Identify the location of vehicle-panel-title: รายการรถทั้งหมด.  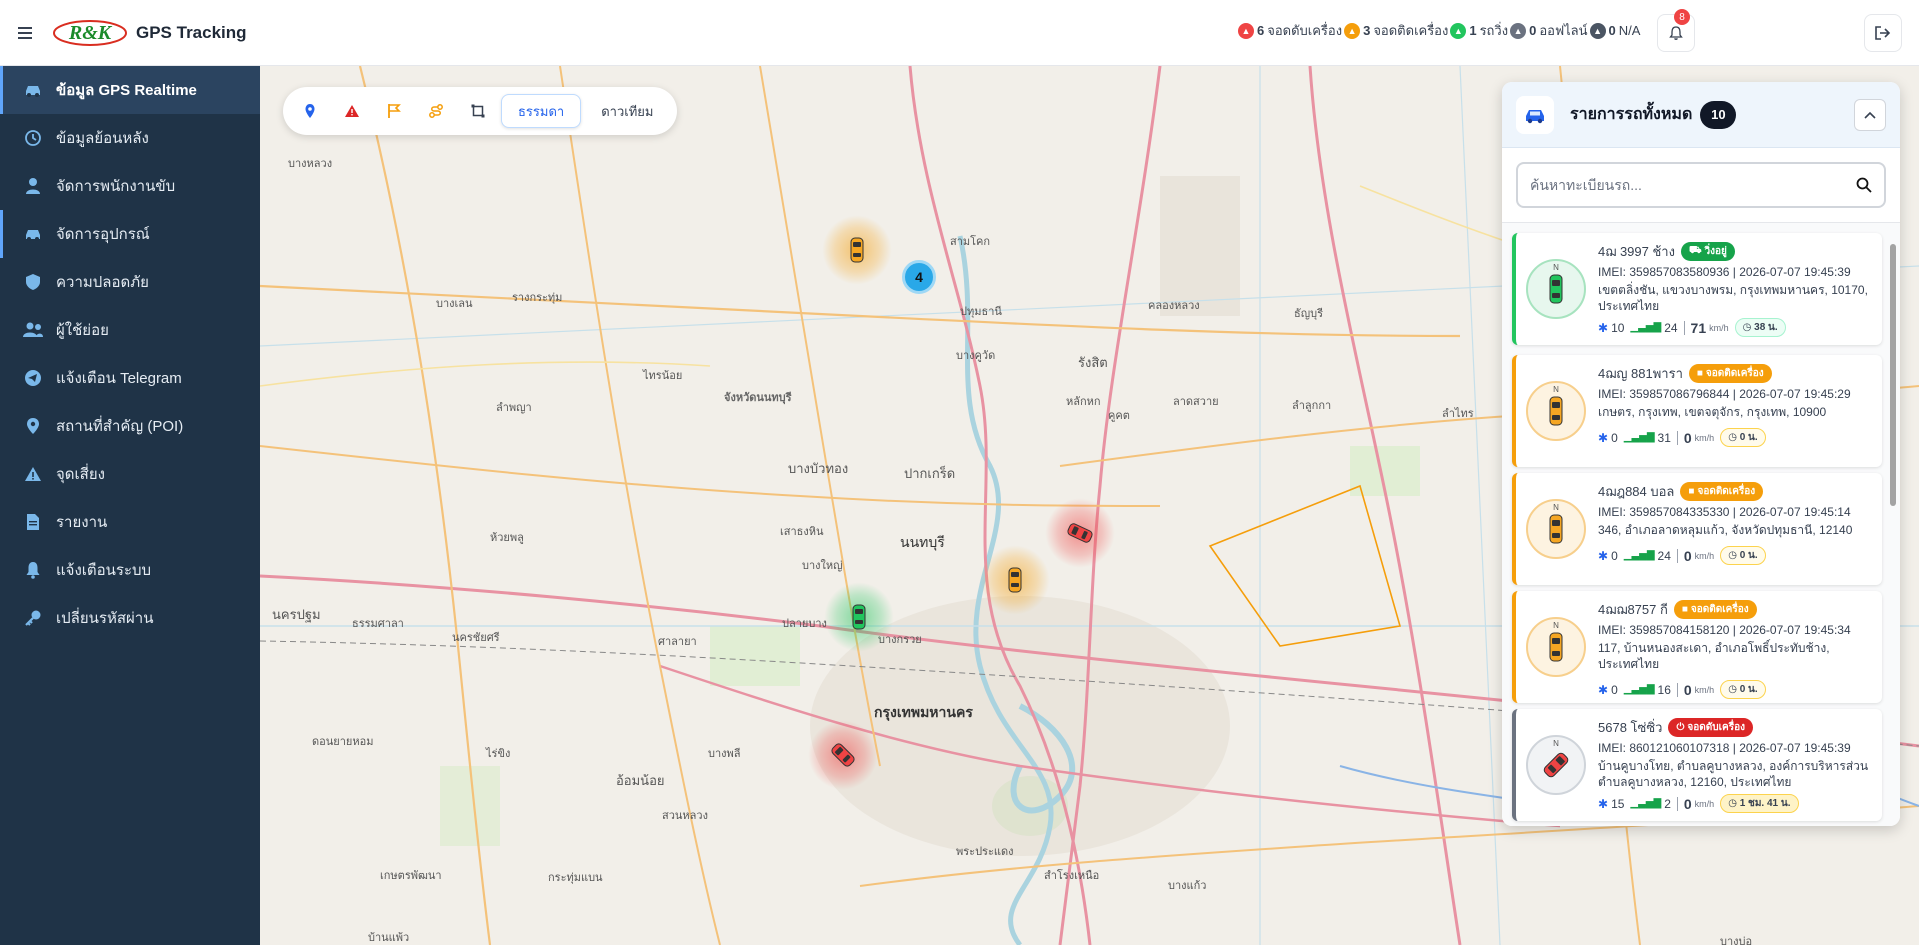
(1631, 114).